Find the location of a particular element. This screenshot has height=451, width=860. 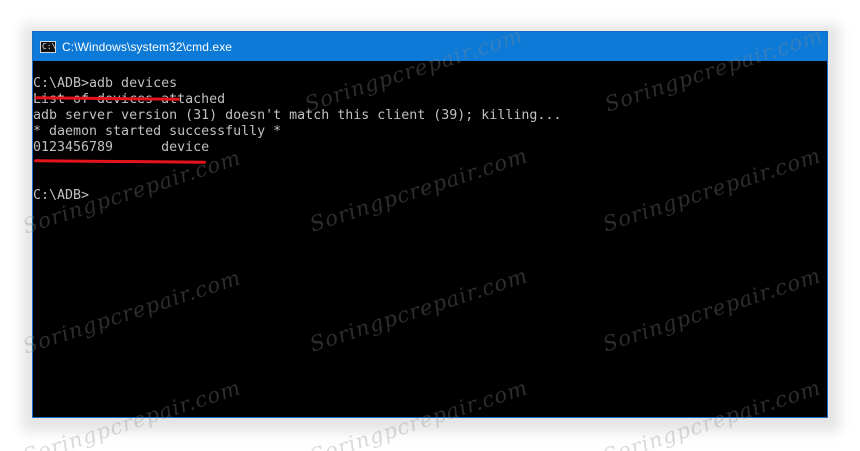

console-line-device-entry: 0123456789 device is located at coordinates (121, 147).